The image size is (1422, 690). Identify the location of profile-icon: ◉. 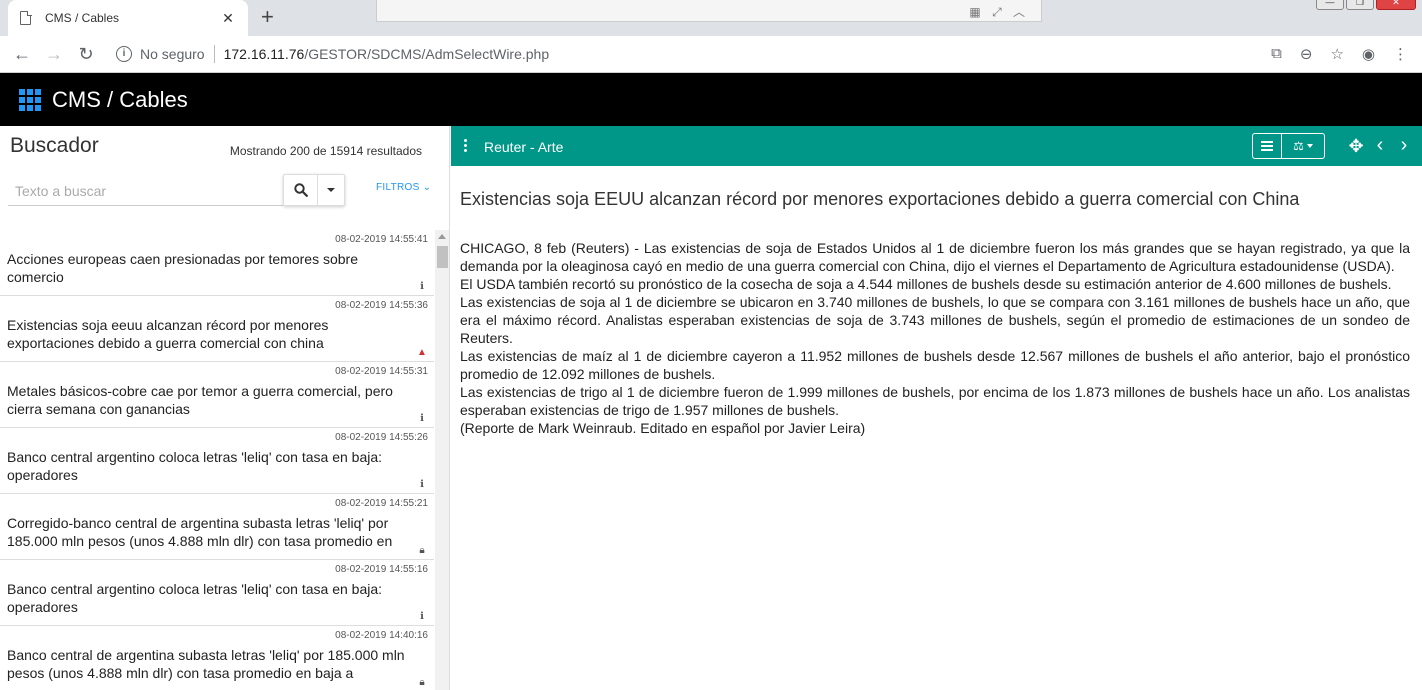
(1368, 54).